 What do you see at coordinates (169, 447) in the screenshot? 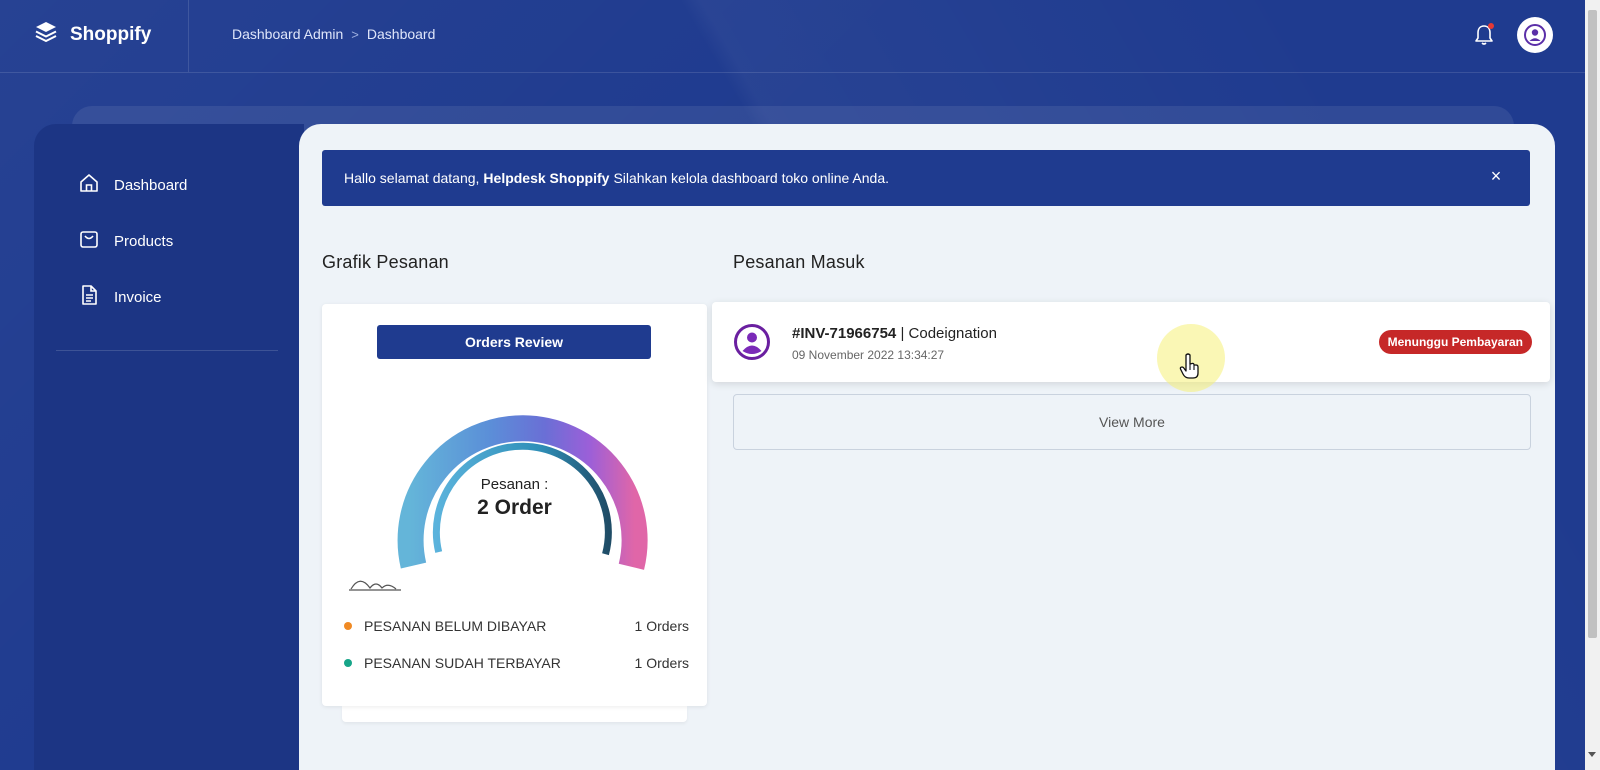
I see `sidebar: Dashboard Products Invoice` at bounding box center [169, 447].